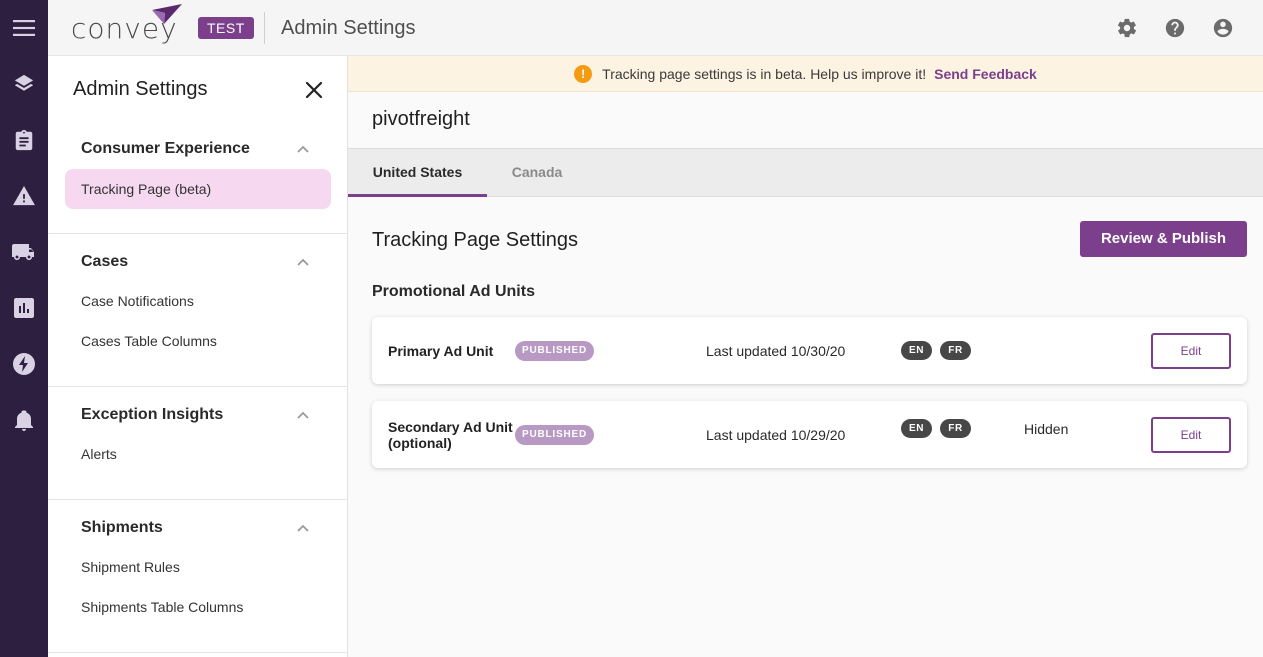 The image size is (1263, 657). What do you see at coordinates (140, 89) in the screenshot?
I see `panel-title: Admin Settings` at bounding box center [140, 89].